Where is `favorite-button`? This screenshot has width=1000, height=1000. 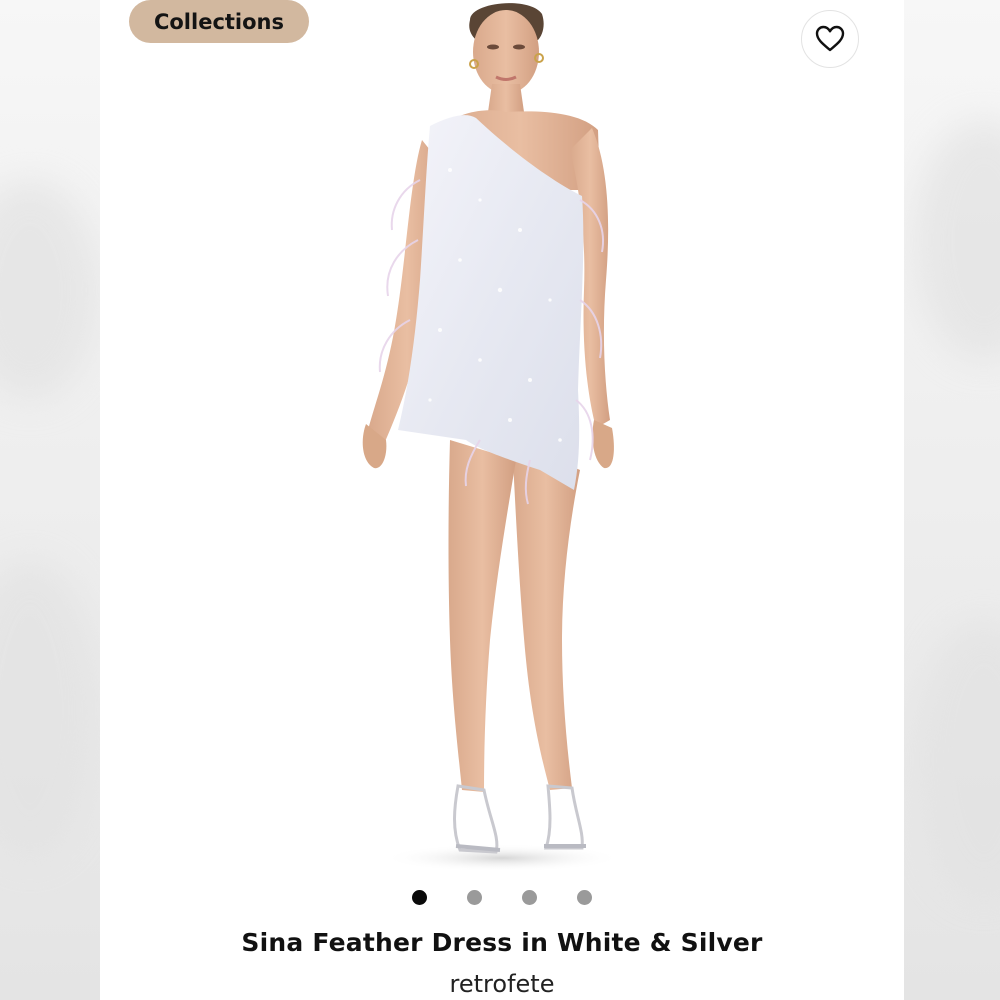 favorite-button is located at coordinates (830, 39).